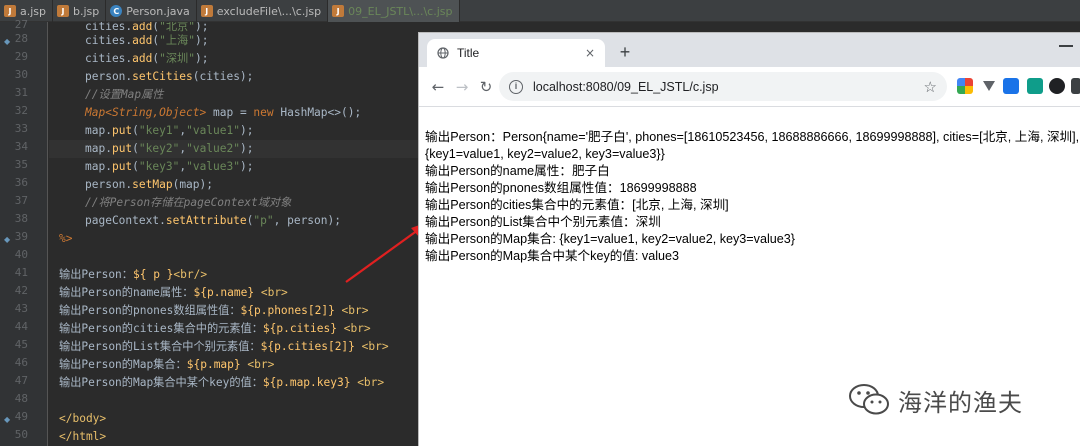 This screenshot has height=446, width=1080. Describe the element at coordinates (21, 326) in the screenshot. I see `line-number: 44` at that location.